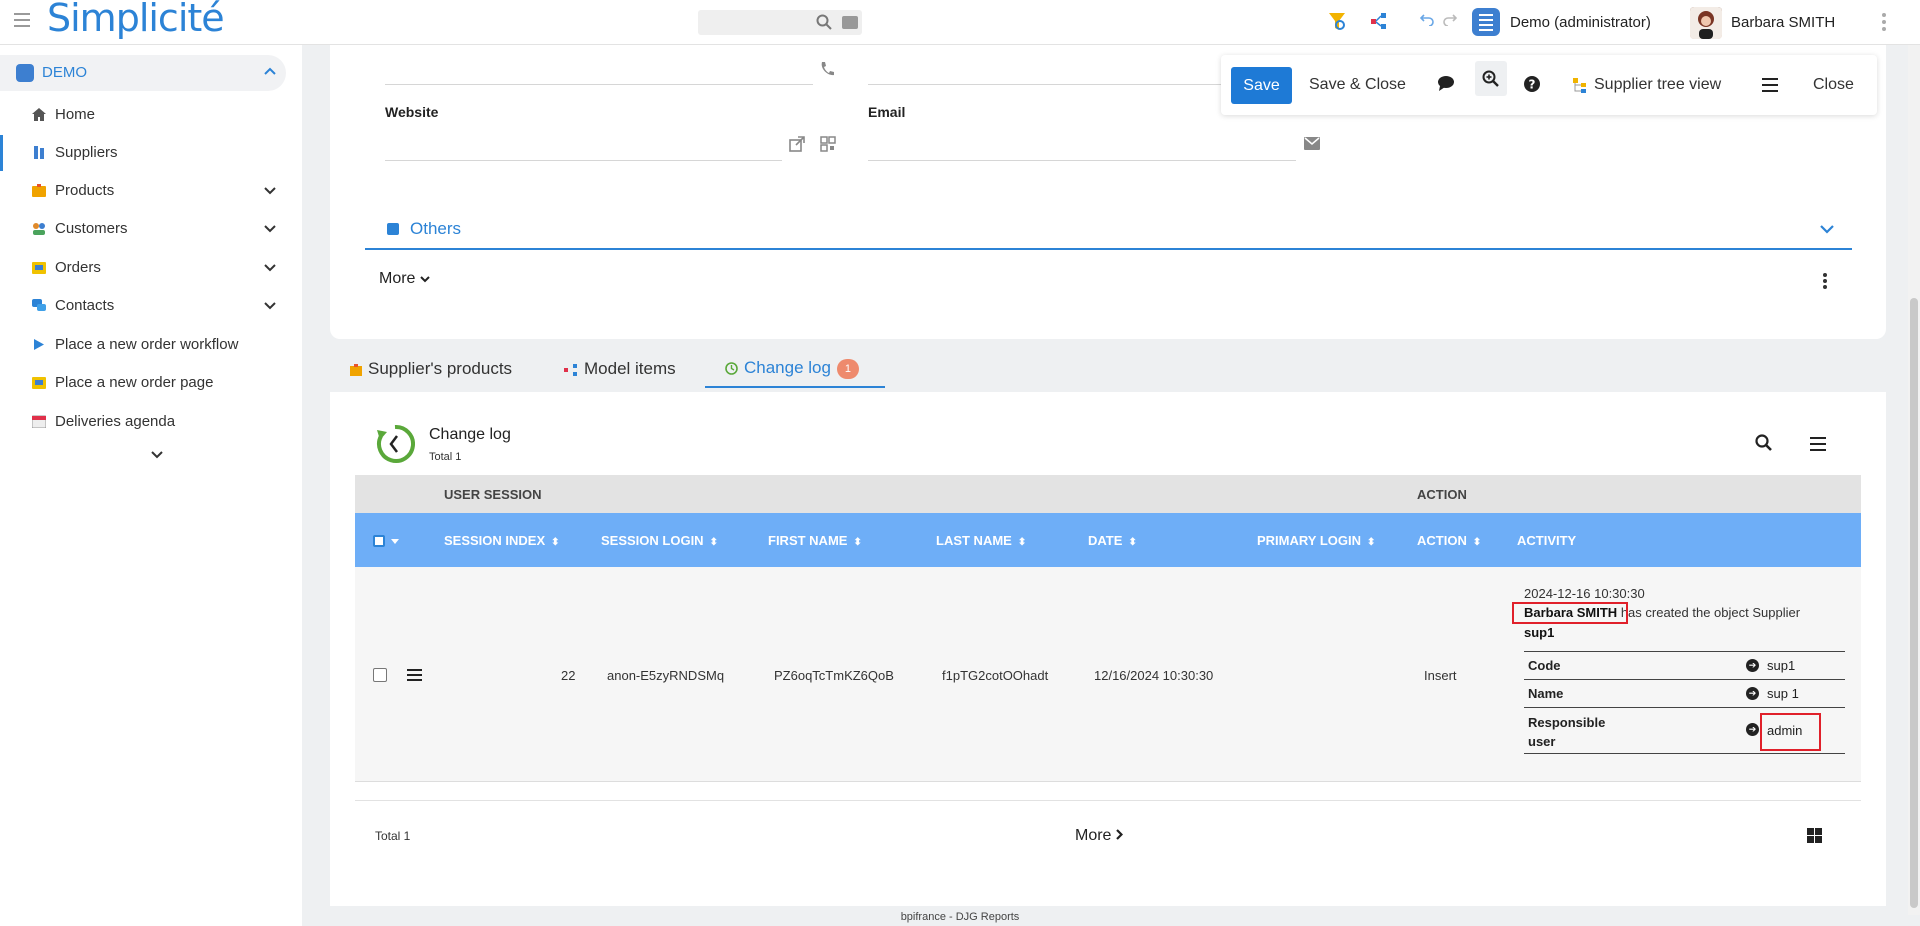 The image size is (1920, 926). Describe the element at coordinates (136, 20) in the screenshot. I see `app-logo: Simplicité` at that location.